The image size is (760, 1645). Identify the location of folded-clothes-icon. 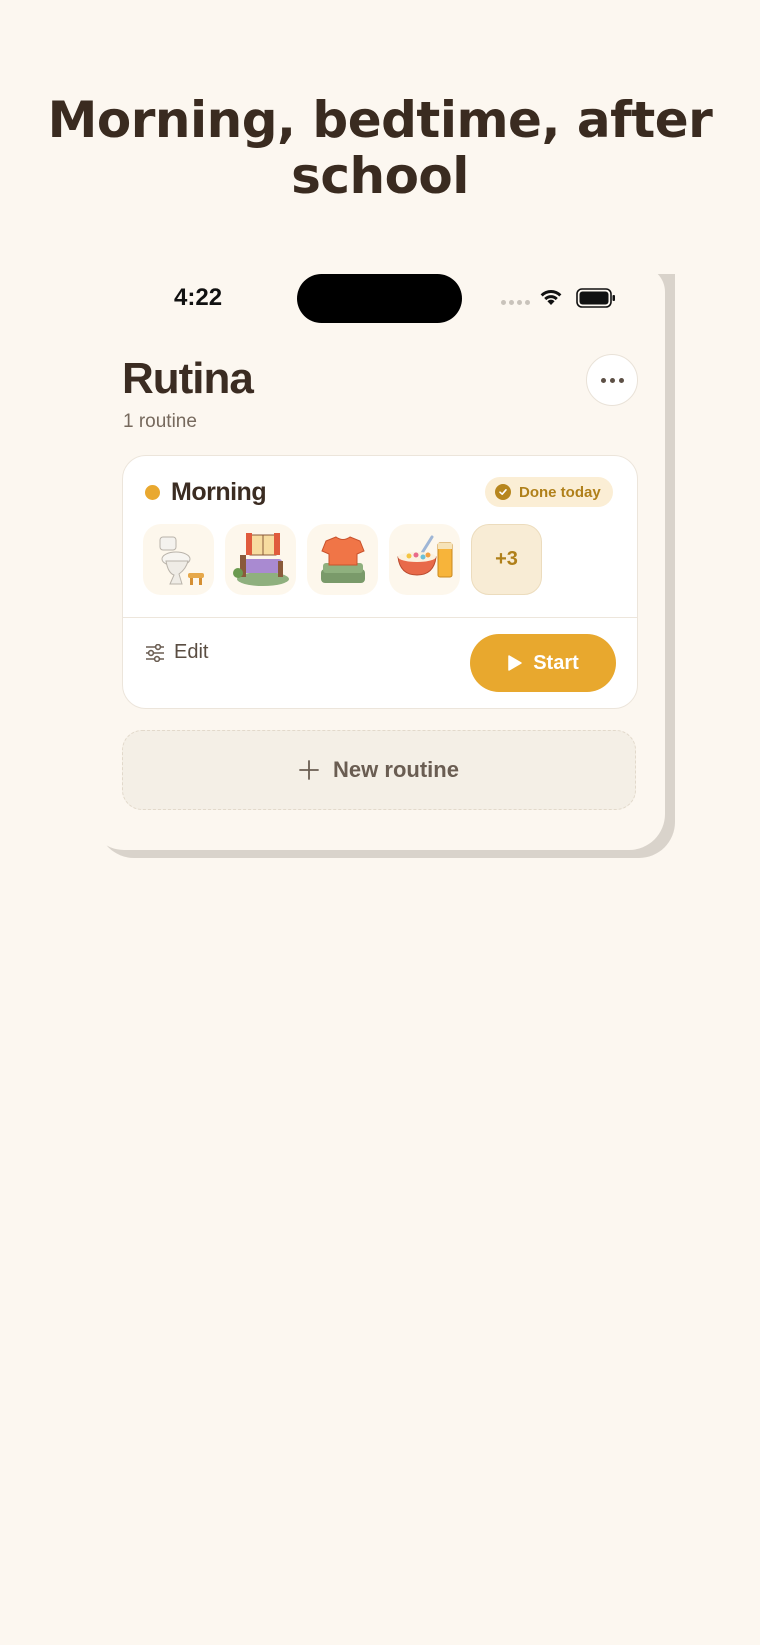
(342, 559).